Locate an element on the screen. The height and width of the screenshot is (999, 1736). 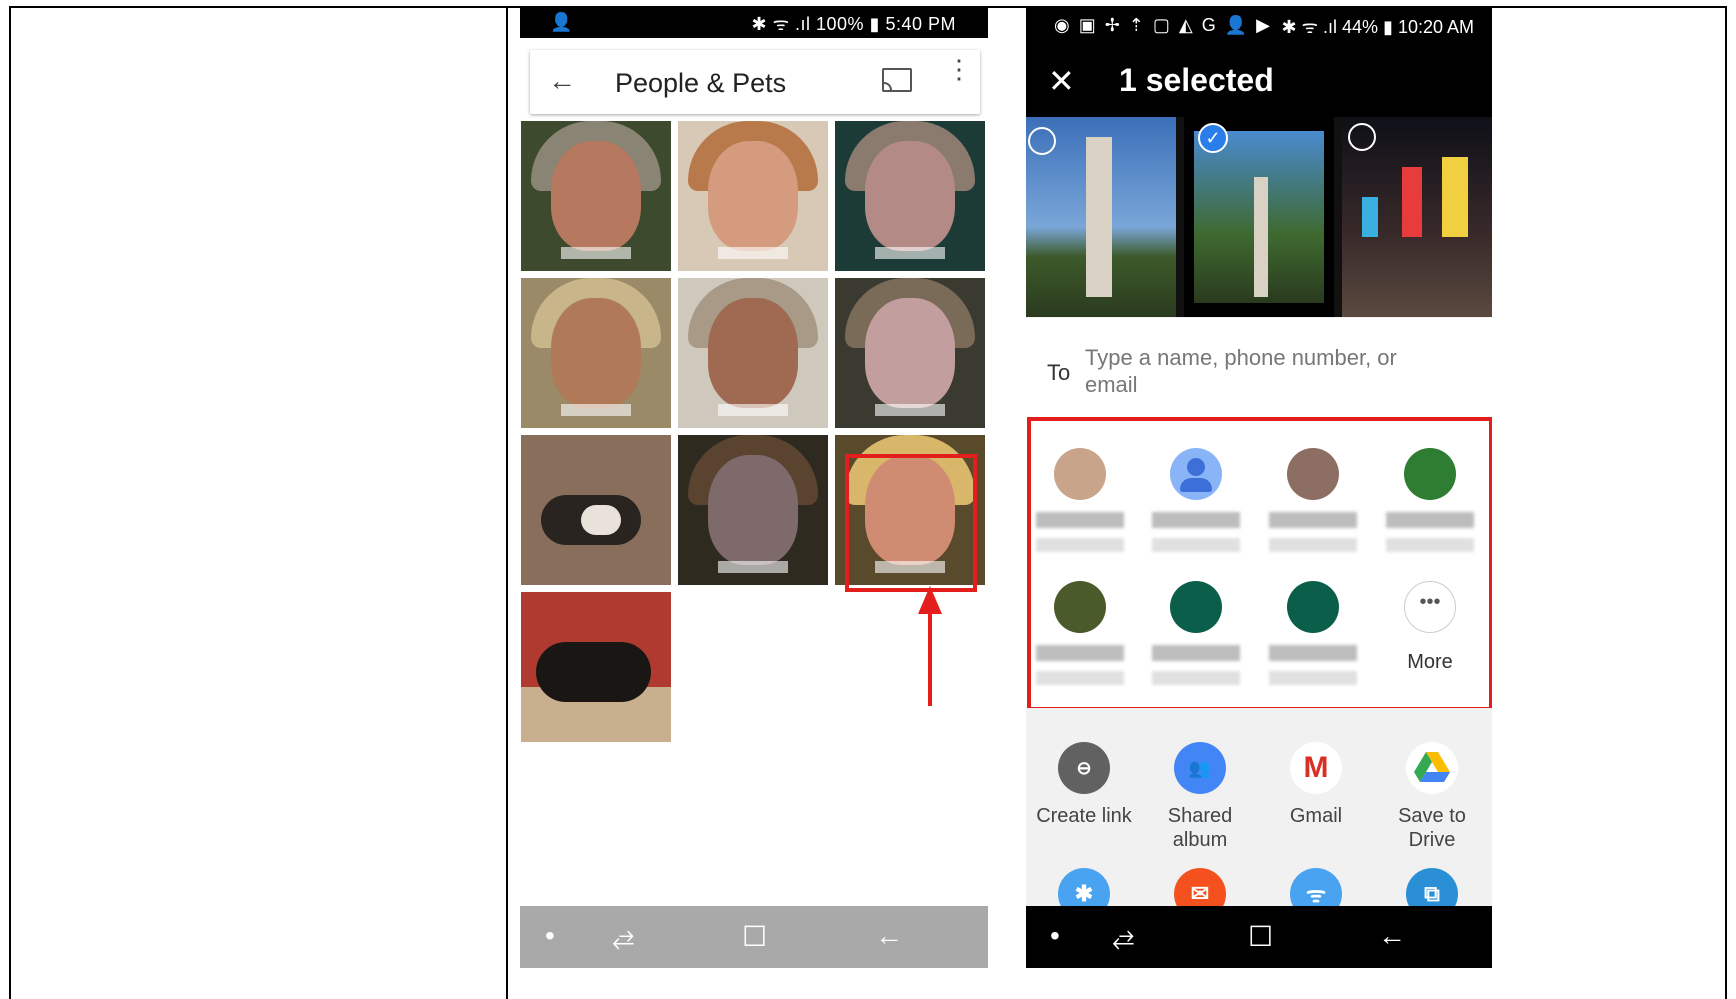
status-bar: 👤 ✱ ᯤ .ıl 100% ▮ 5:40 PM is located at coordinates (754, 23).